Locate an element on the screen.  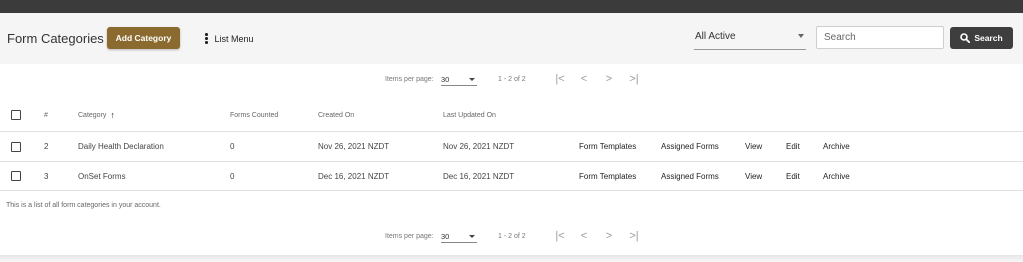
row-num: 3 is located at coordinates (46, 176).